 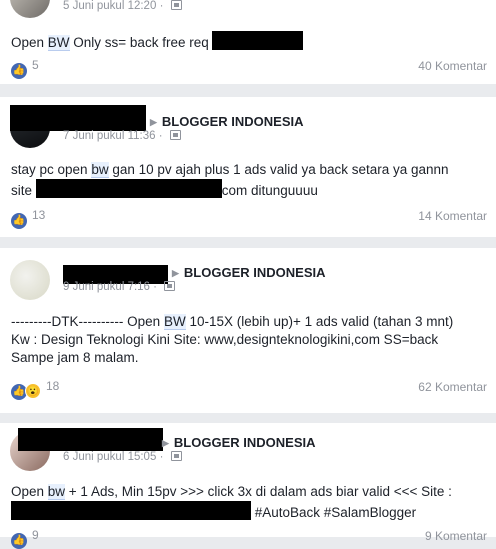 I want to click on reaction-count: 9, so click(x=35, y=535).